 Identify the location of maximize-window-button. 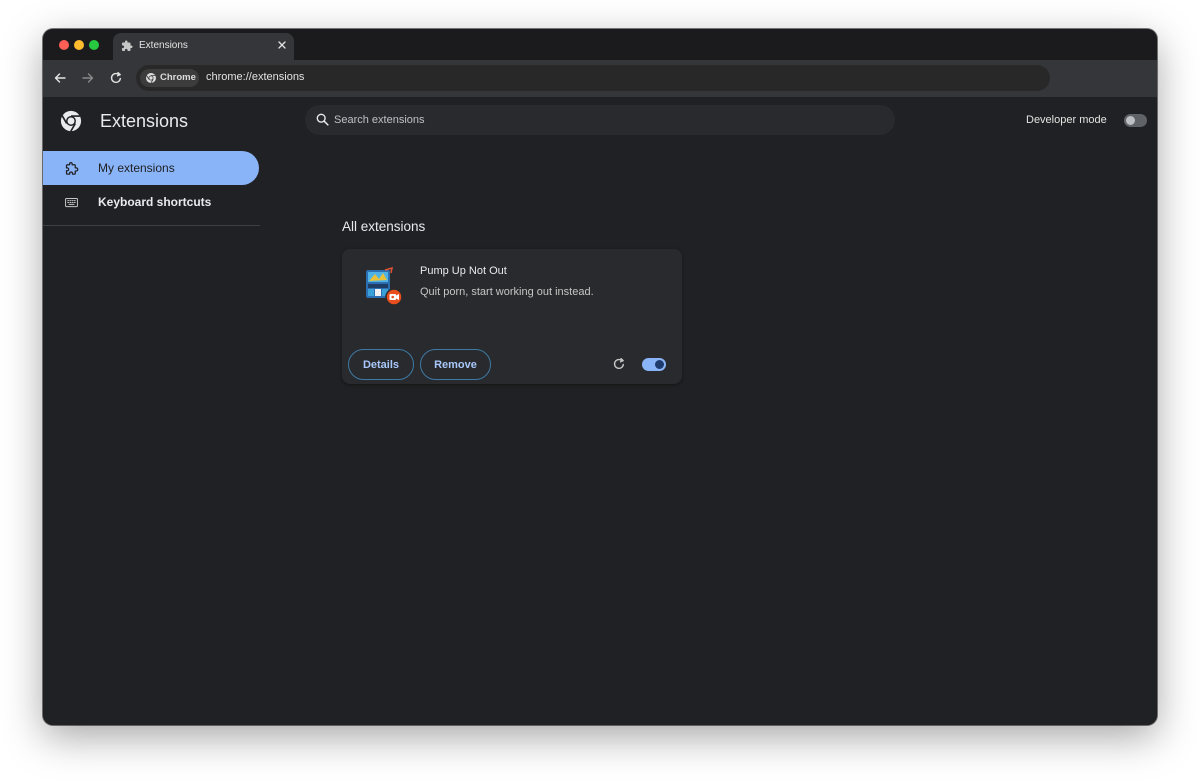
(94, 45).